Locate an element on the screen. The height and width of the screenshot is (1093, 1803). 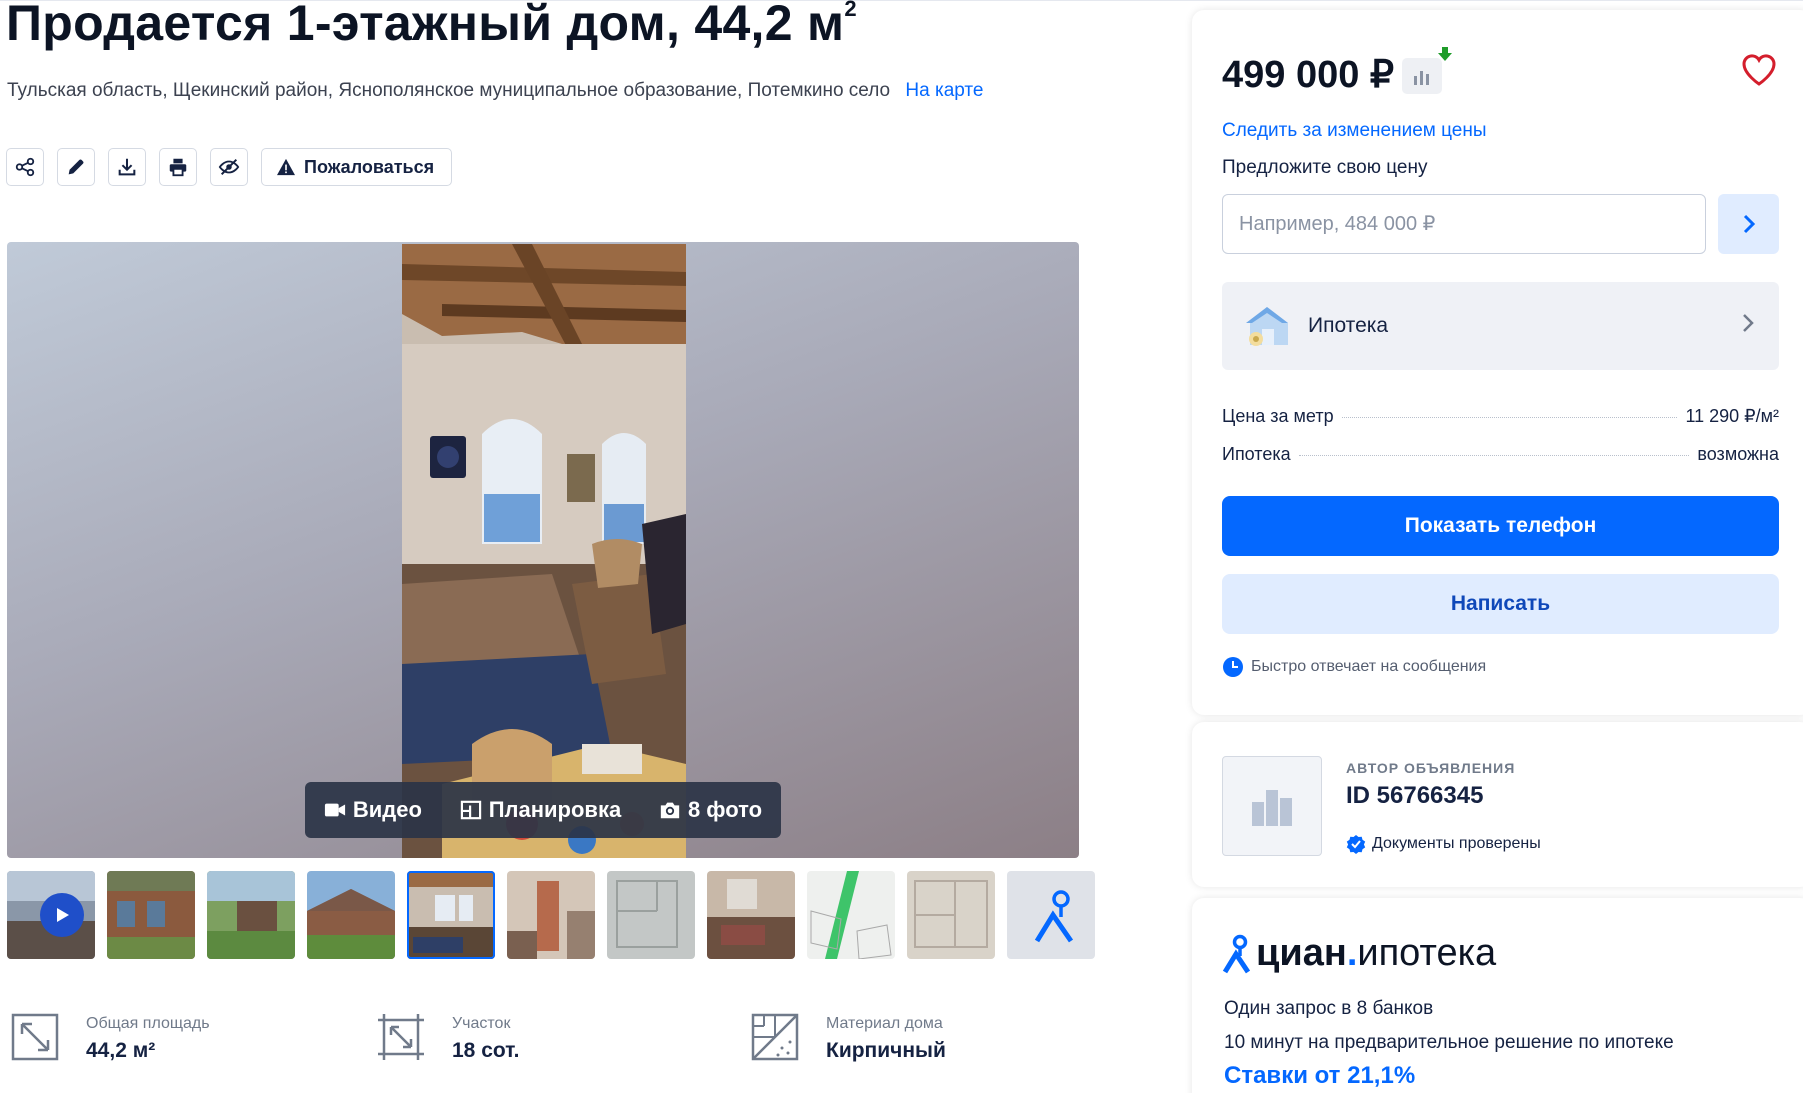
edit-icon is located at coordinates (76, 167).